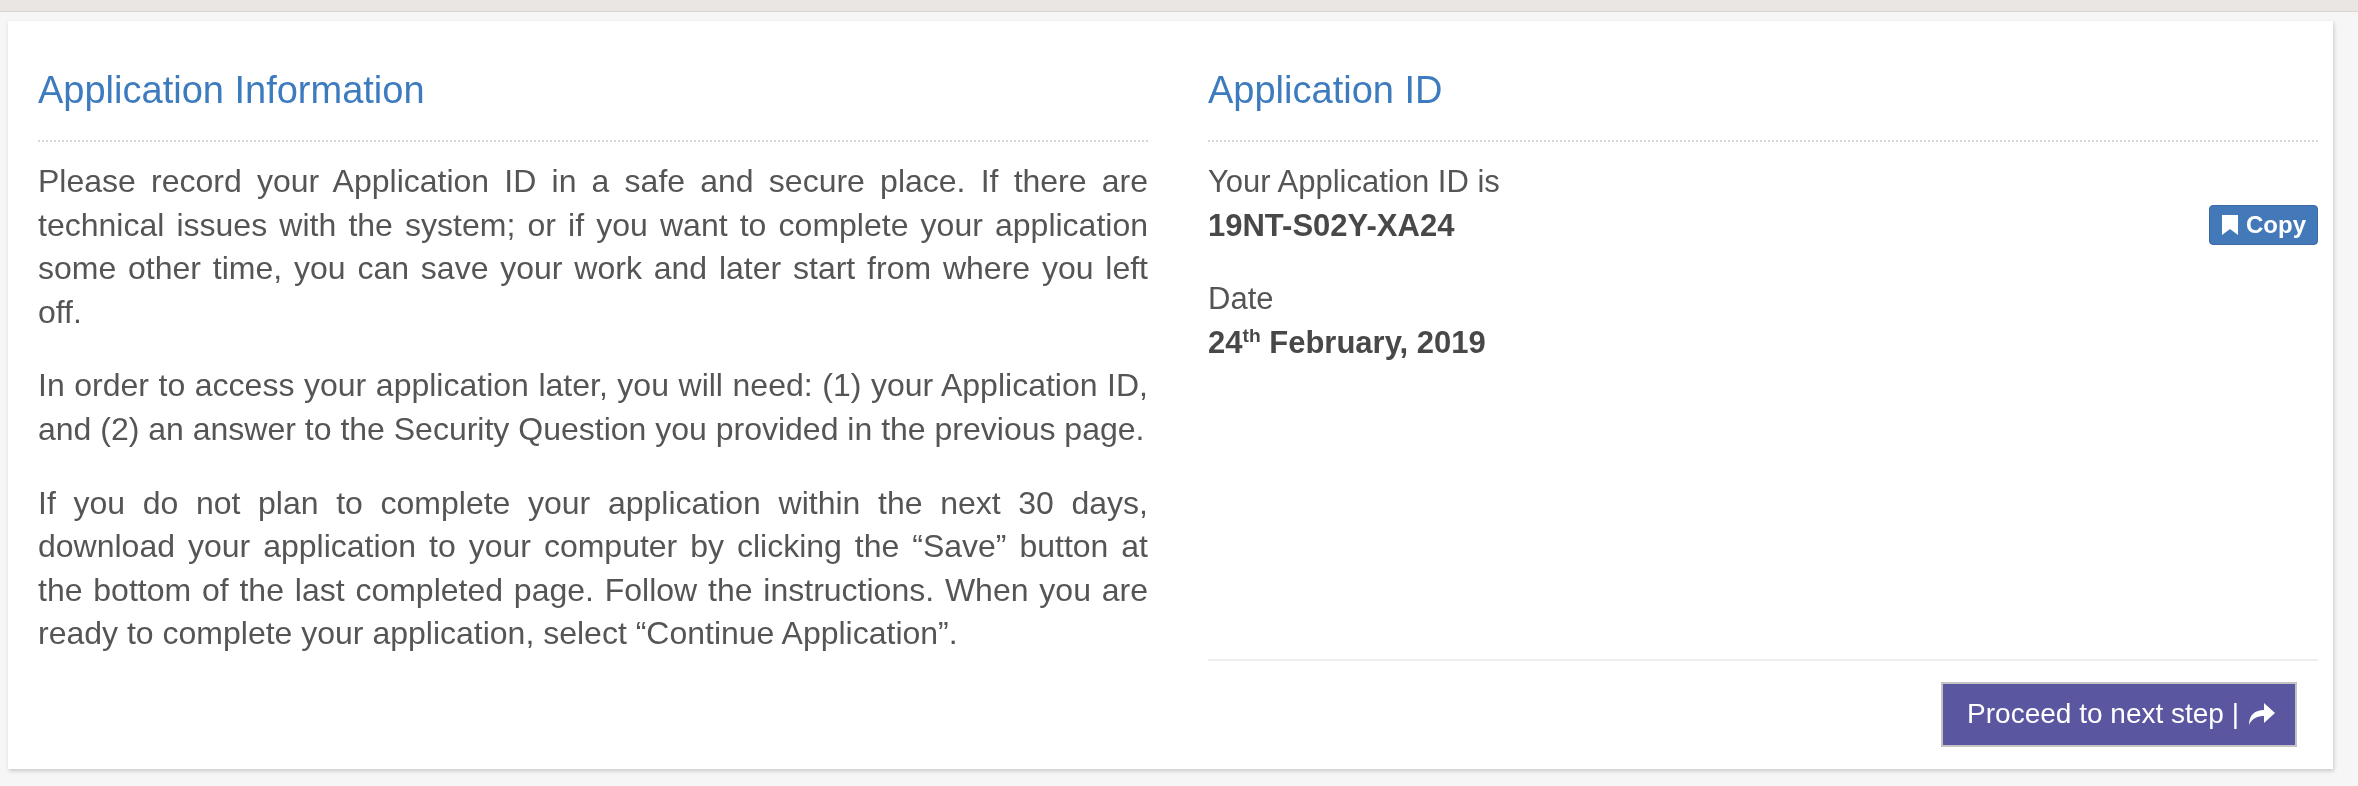 Image resolution: width=2358 pixels, height=786 pixels. What do you see at coordinates (1331, 225) in the screenshot?
I see `field-value: 19NT-S02Y-XA24` at bounding box center [1331, 225].